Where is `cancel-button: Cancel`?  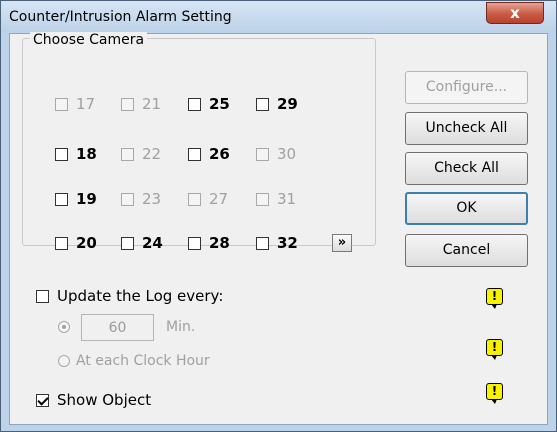
cancel-button: Cancel is located at coordinates (466, 250).